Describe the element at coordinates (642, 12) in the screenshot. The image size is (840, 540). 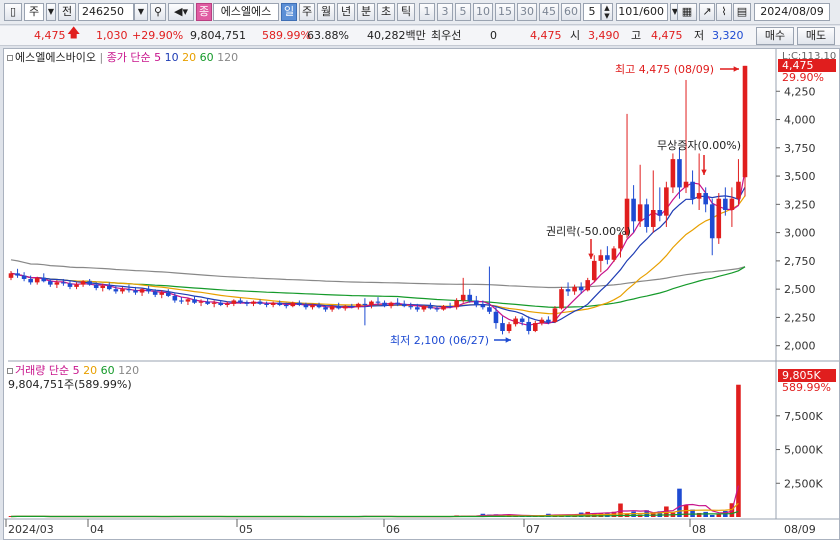
I see `page-counter: 101/600` at that location.